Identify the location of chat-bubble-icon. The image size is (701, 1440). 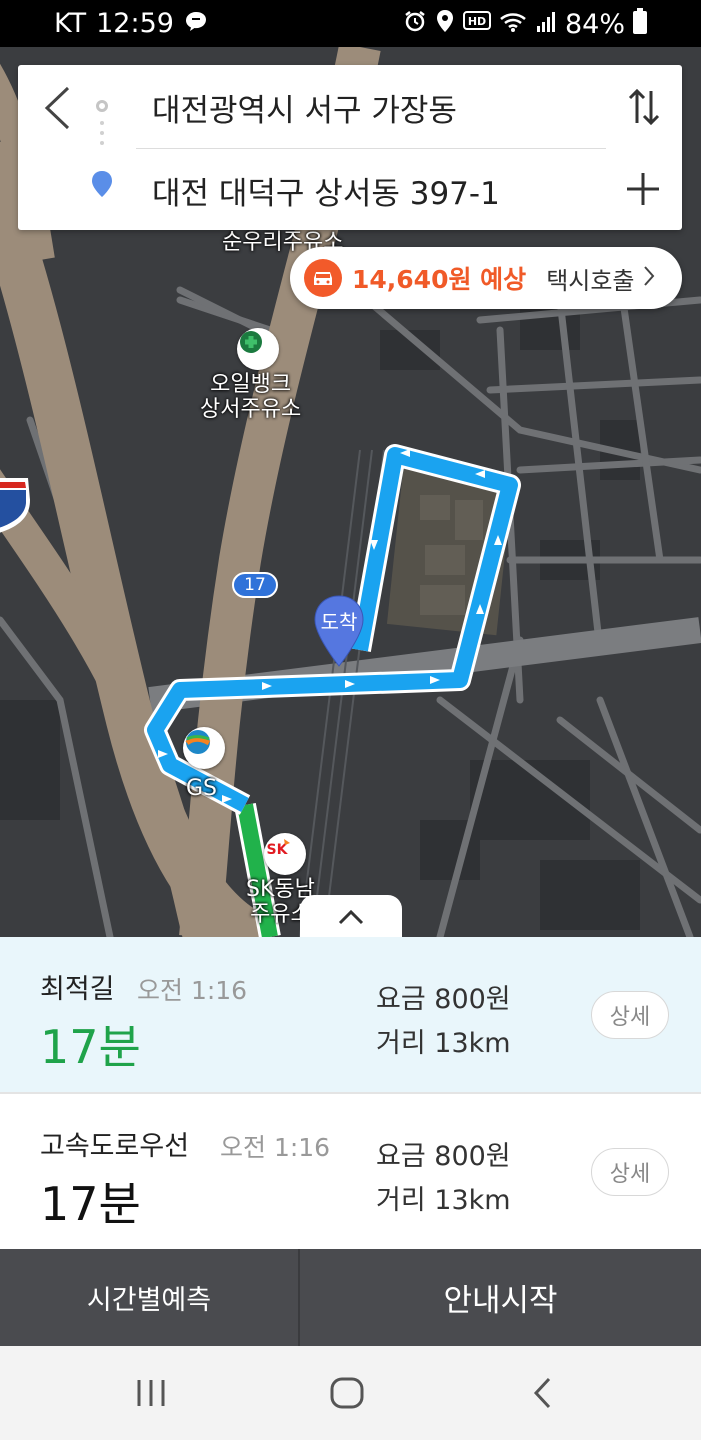
(196, 23).